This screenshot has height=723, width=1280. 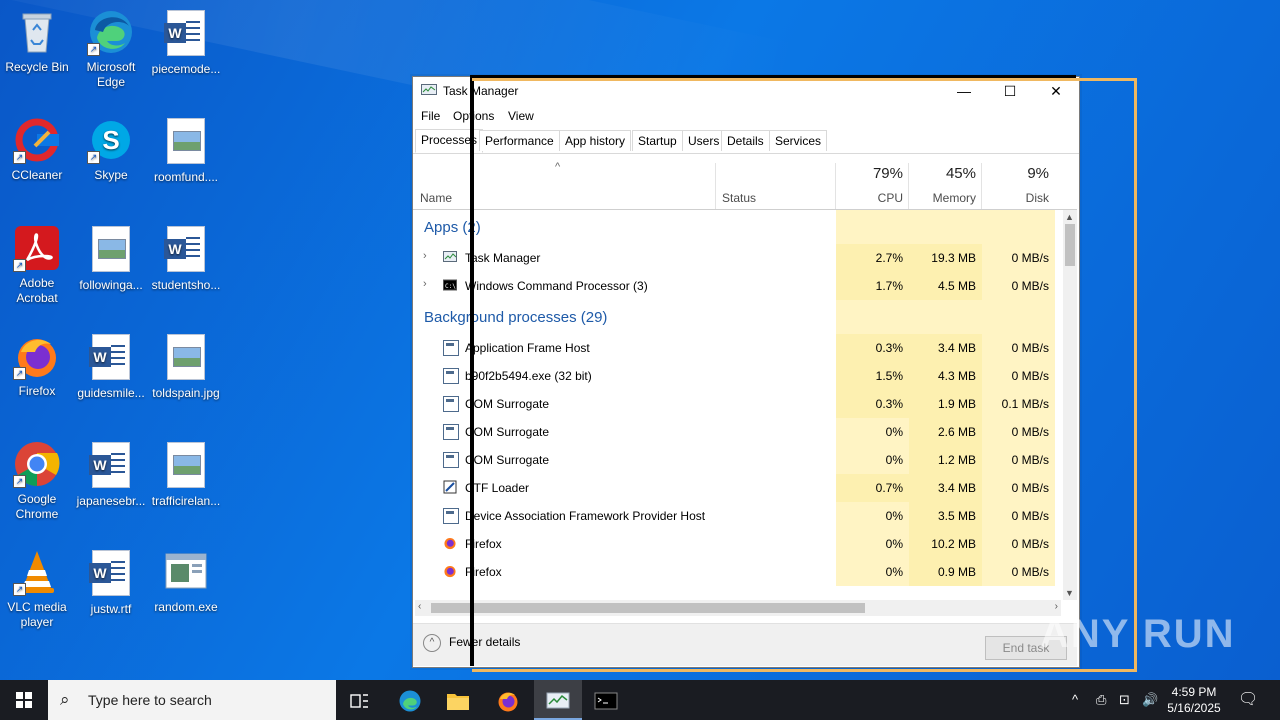 What do you see at coordinates (410, 700) in the screenshot?
I see `taskbar-edge` at bounding box center [410, 700].